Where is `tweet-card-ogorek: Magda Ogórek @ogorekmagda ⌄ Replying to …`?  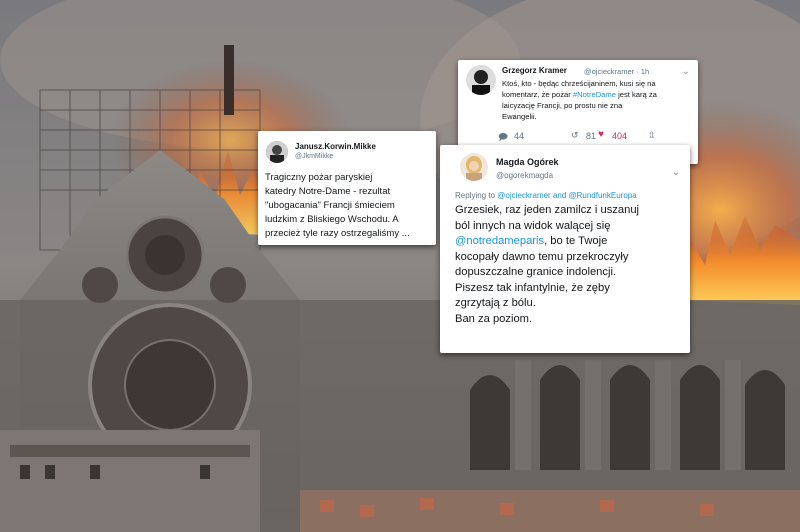 tweet-card-ogorek: Magda Ogórek @ogorekmagda ⌄ Replying to … is located at coordinates (565, 249).